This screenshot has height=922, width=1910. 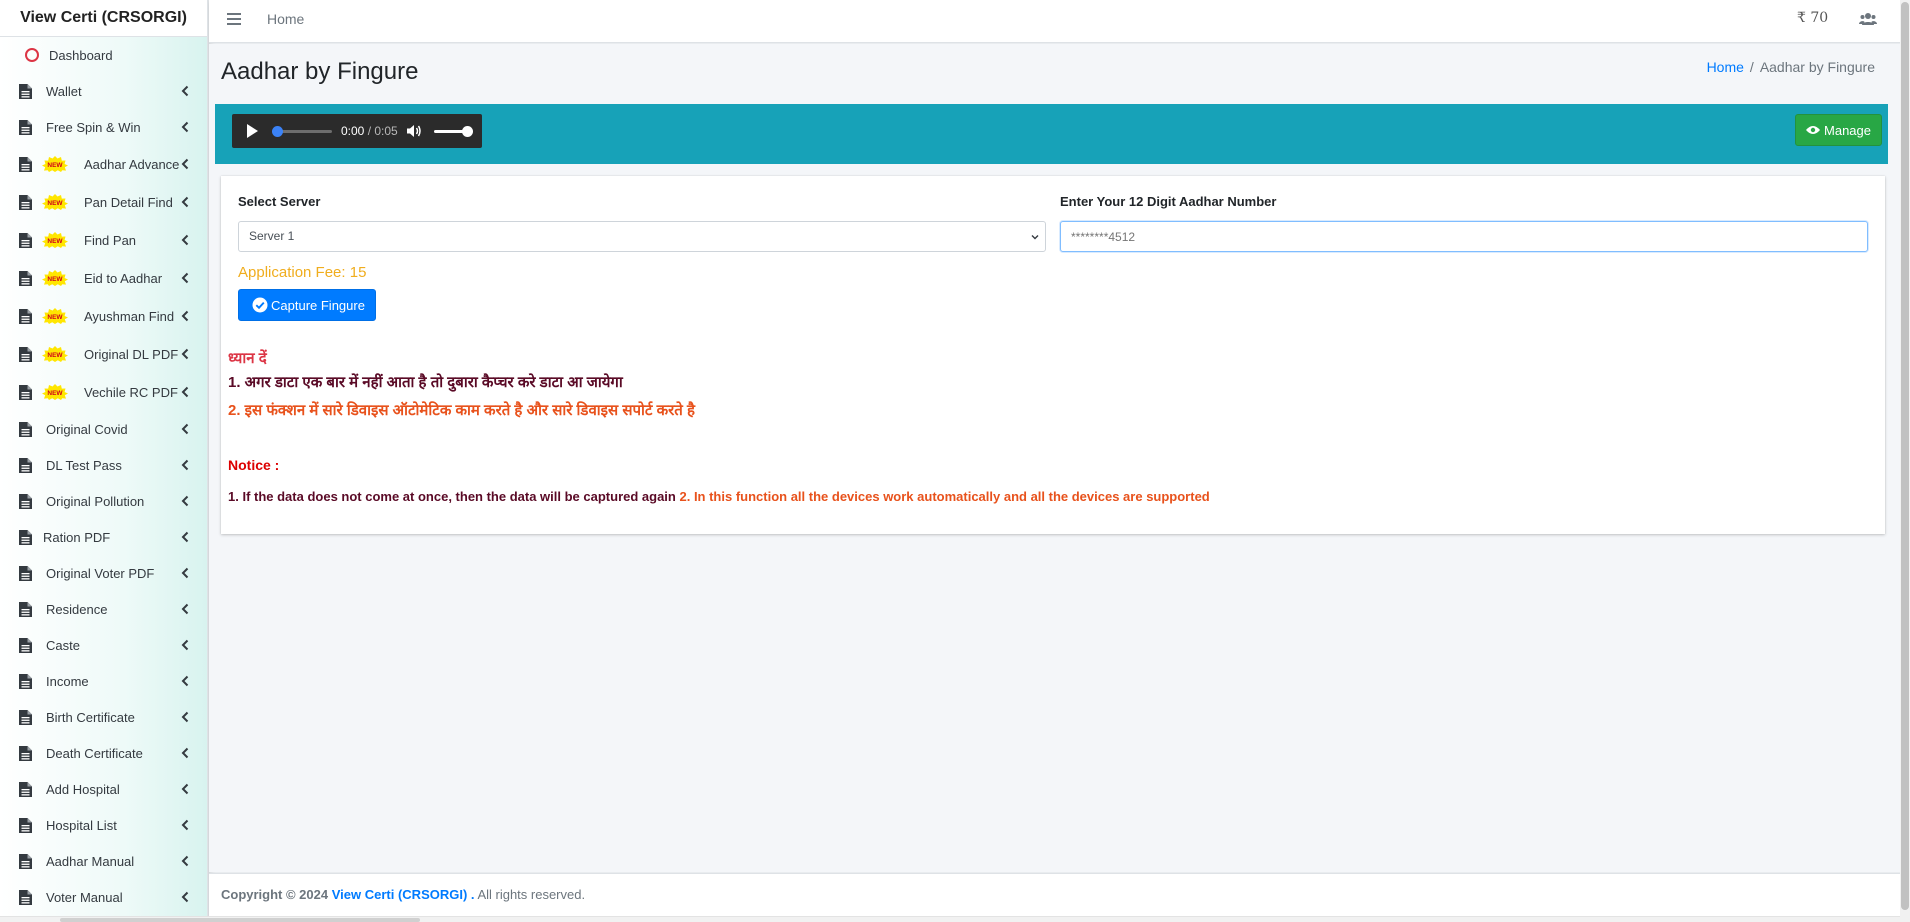 What do you see at coordinates (103, 609) in the screenshot?
I see `sidebar-item-residence: Residence` at bounding box center [103, 609].